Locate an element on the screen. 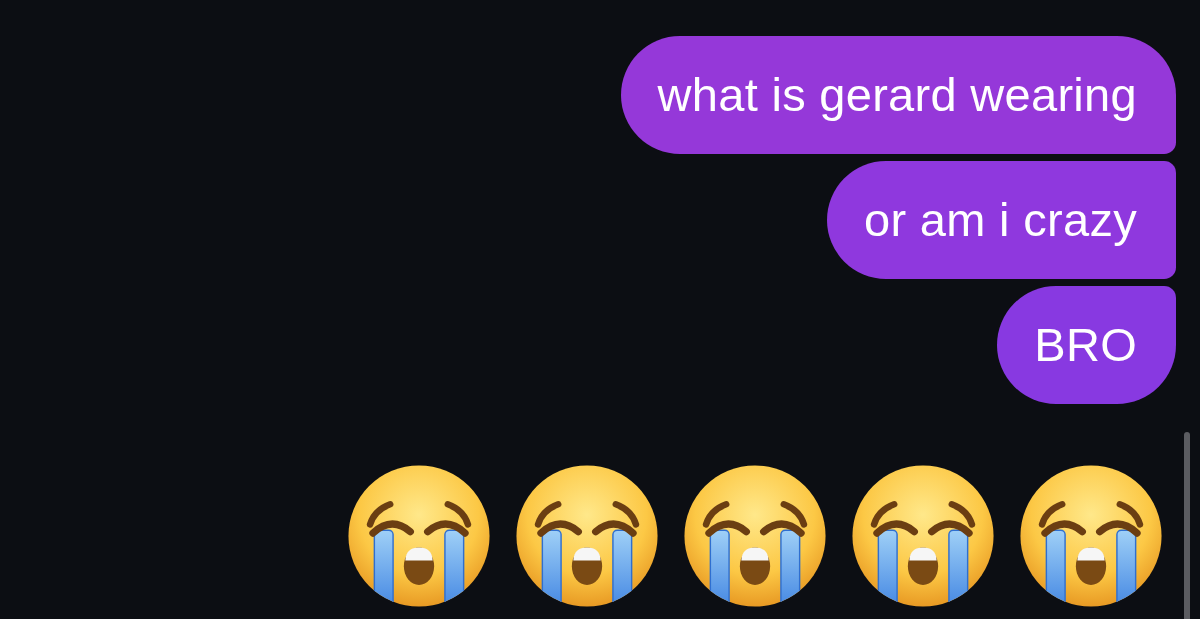 This screenshot has height=619, width=1200. message-bubble: or am i crazy is located at coordinates (1001, 220).